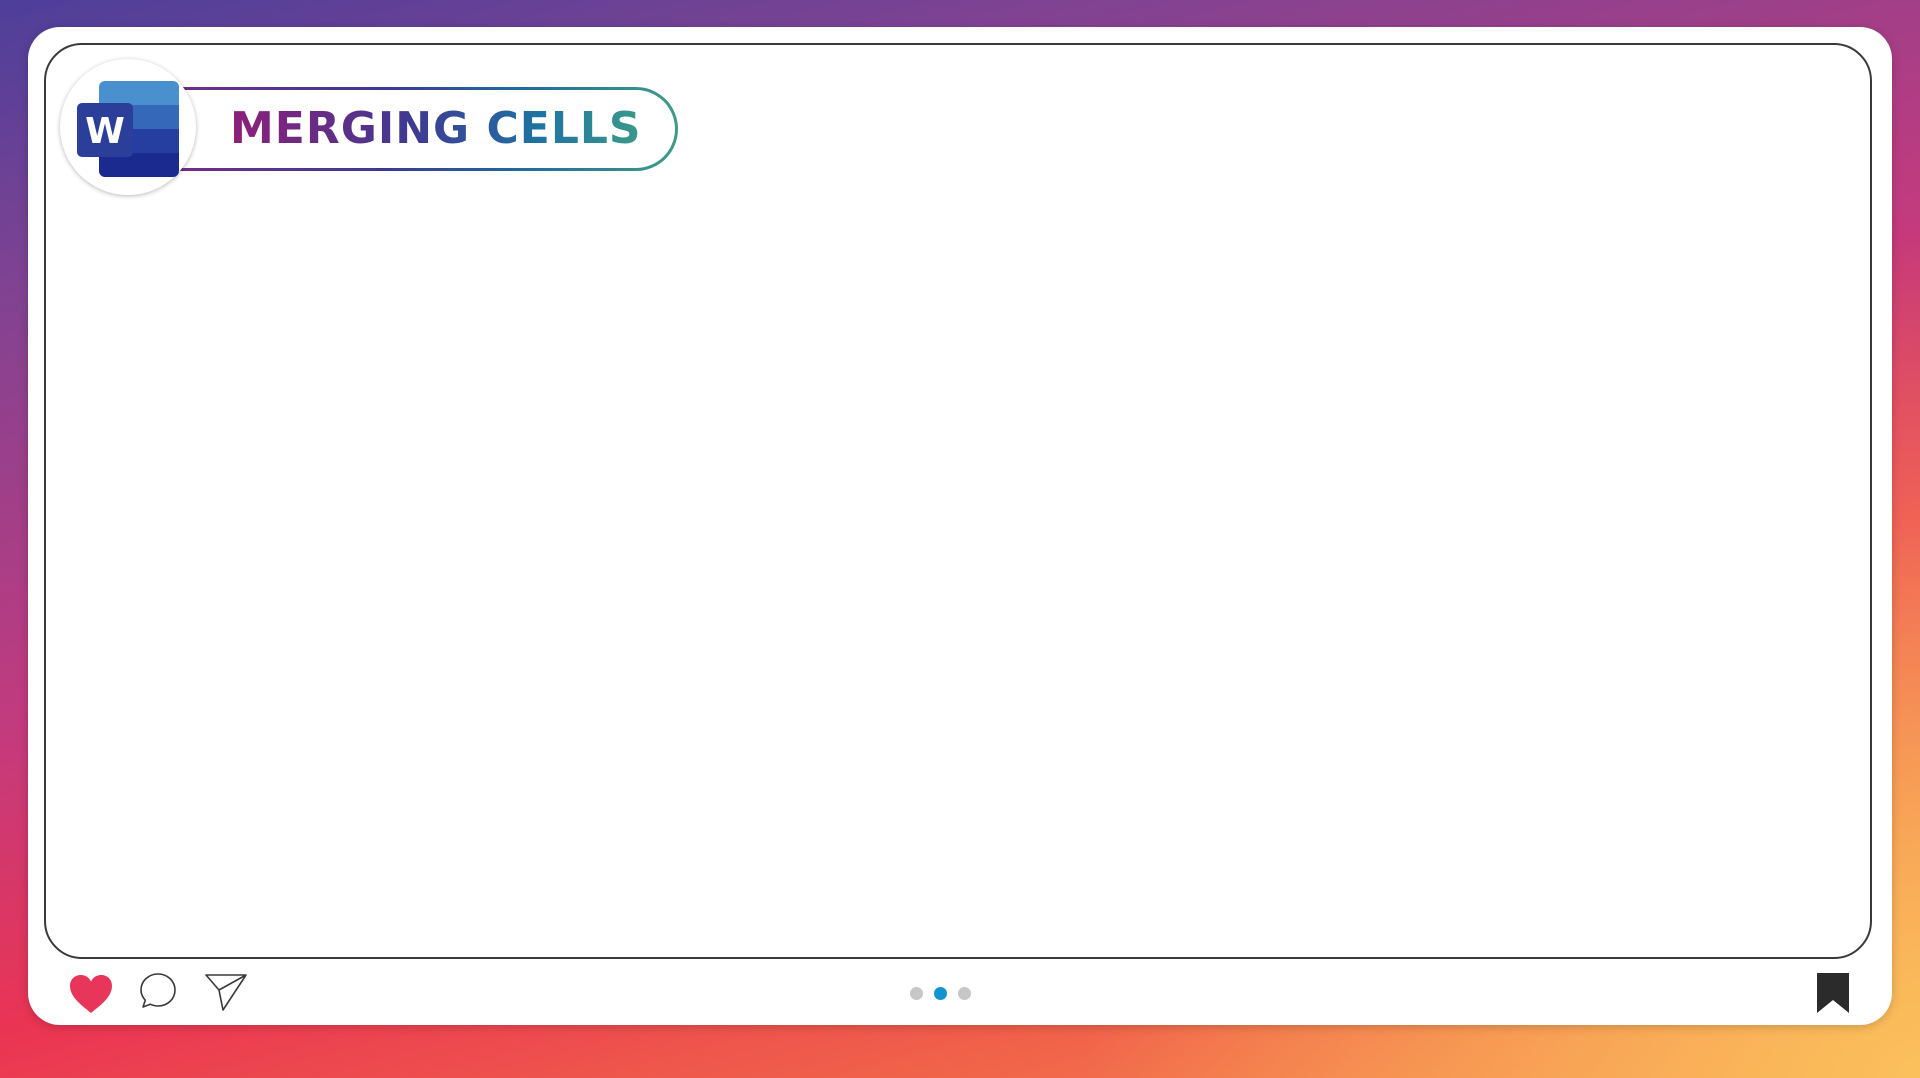 This screenshot has width=1920, height=1078. What do you see at coordinates (226, 992) in the screenshot?
I see `send-icon` at bounding box center [226, 992].